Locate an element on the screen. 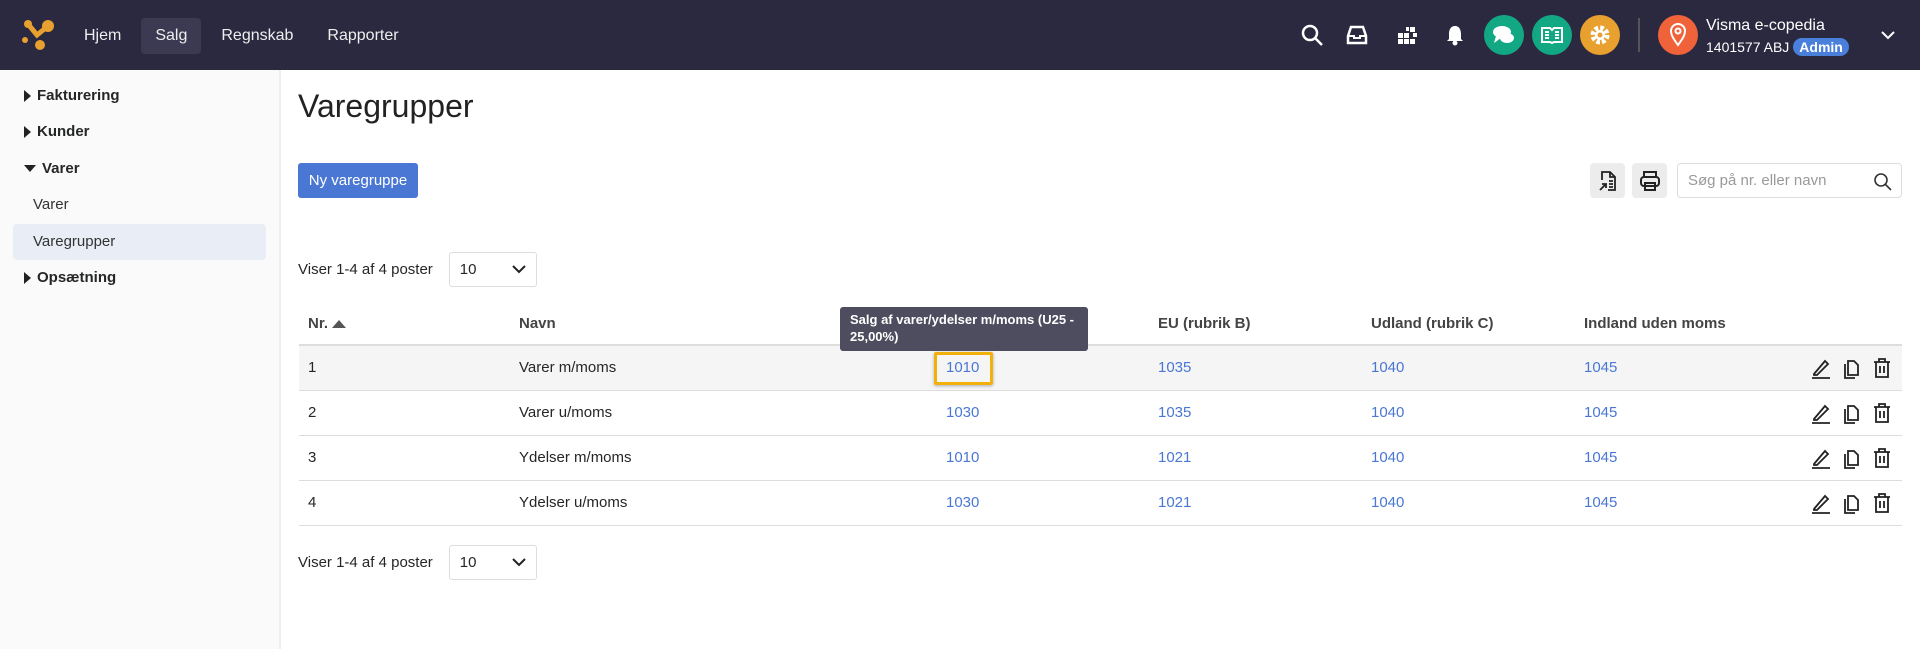 Image resolution: width=1920 pixels, height=649 pixels. caret-down-icon is located at coordinates (30, 168).